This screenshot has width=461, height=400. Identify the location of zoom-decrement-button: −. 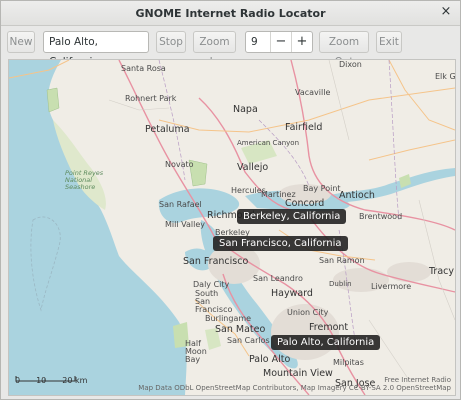
(280, 42).